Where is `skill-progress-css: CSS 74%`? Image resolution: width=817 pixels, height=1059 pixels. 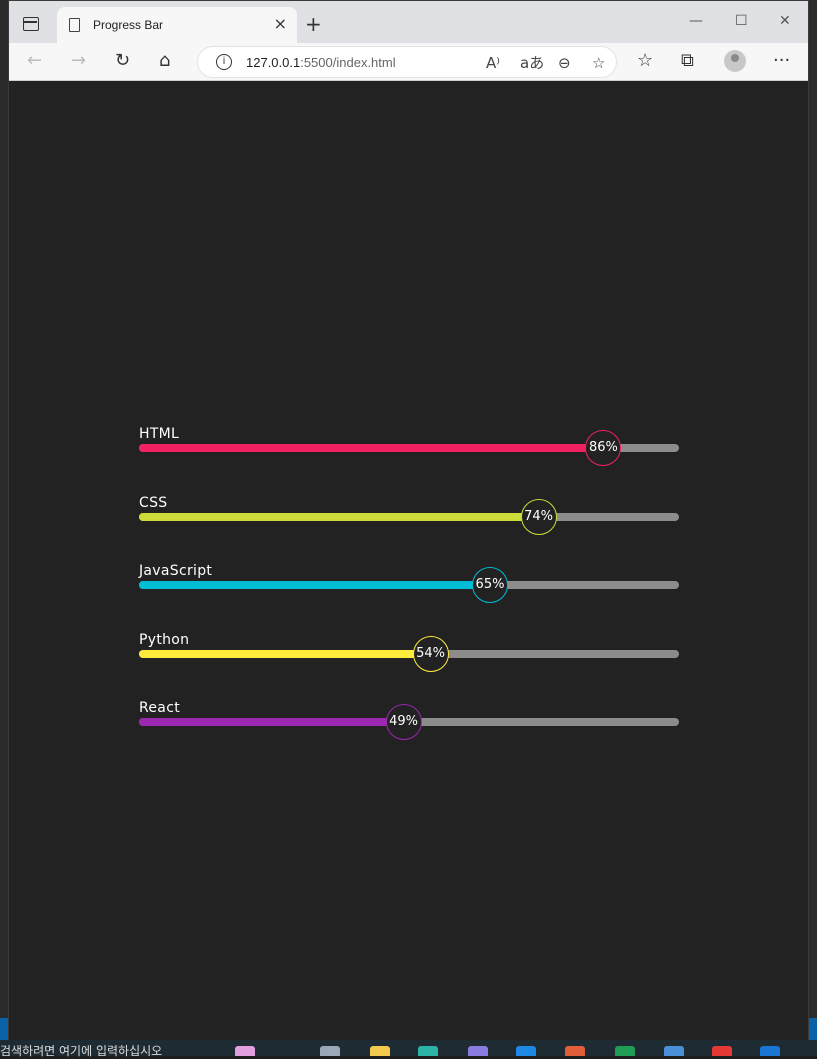 skill-progress-css: CSS 74% is located at coordinates (409, 515).